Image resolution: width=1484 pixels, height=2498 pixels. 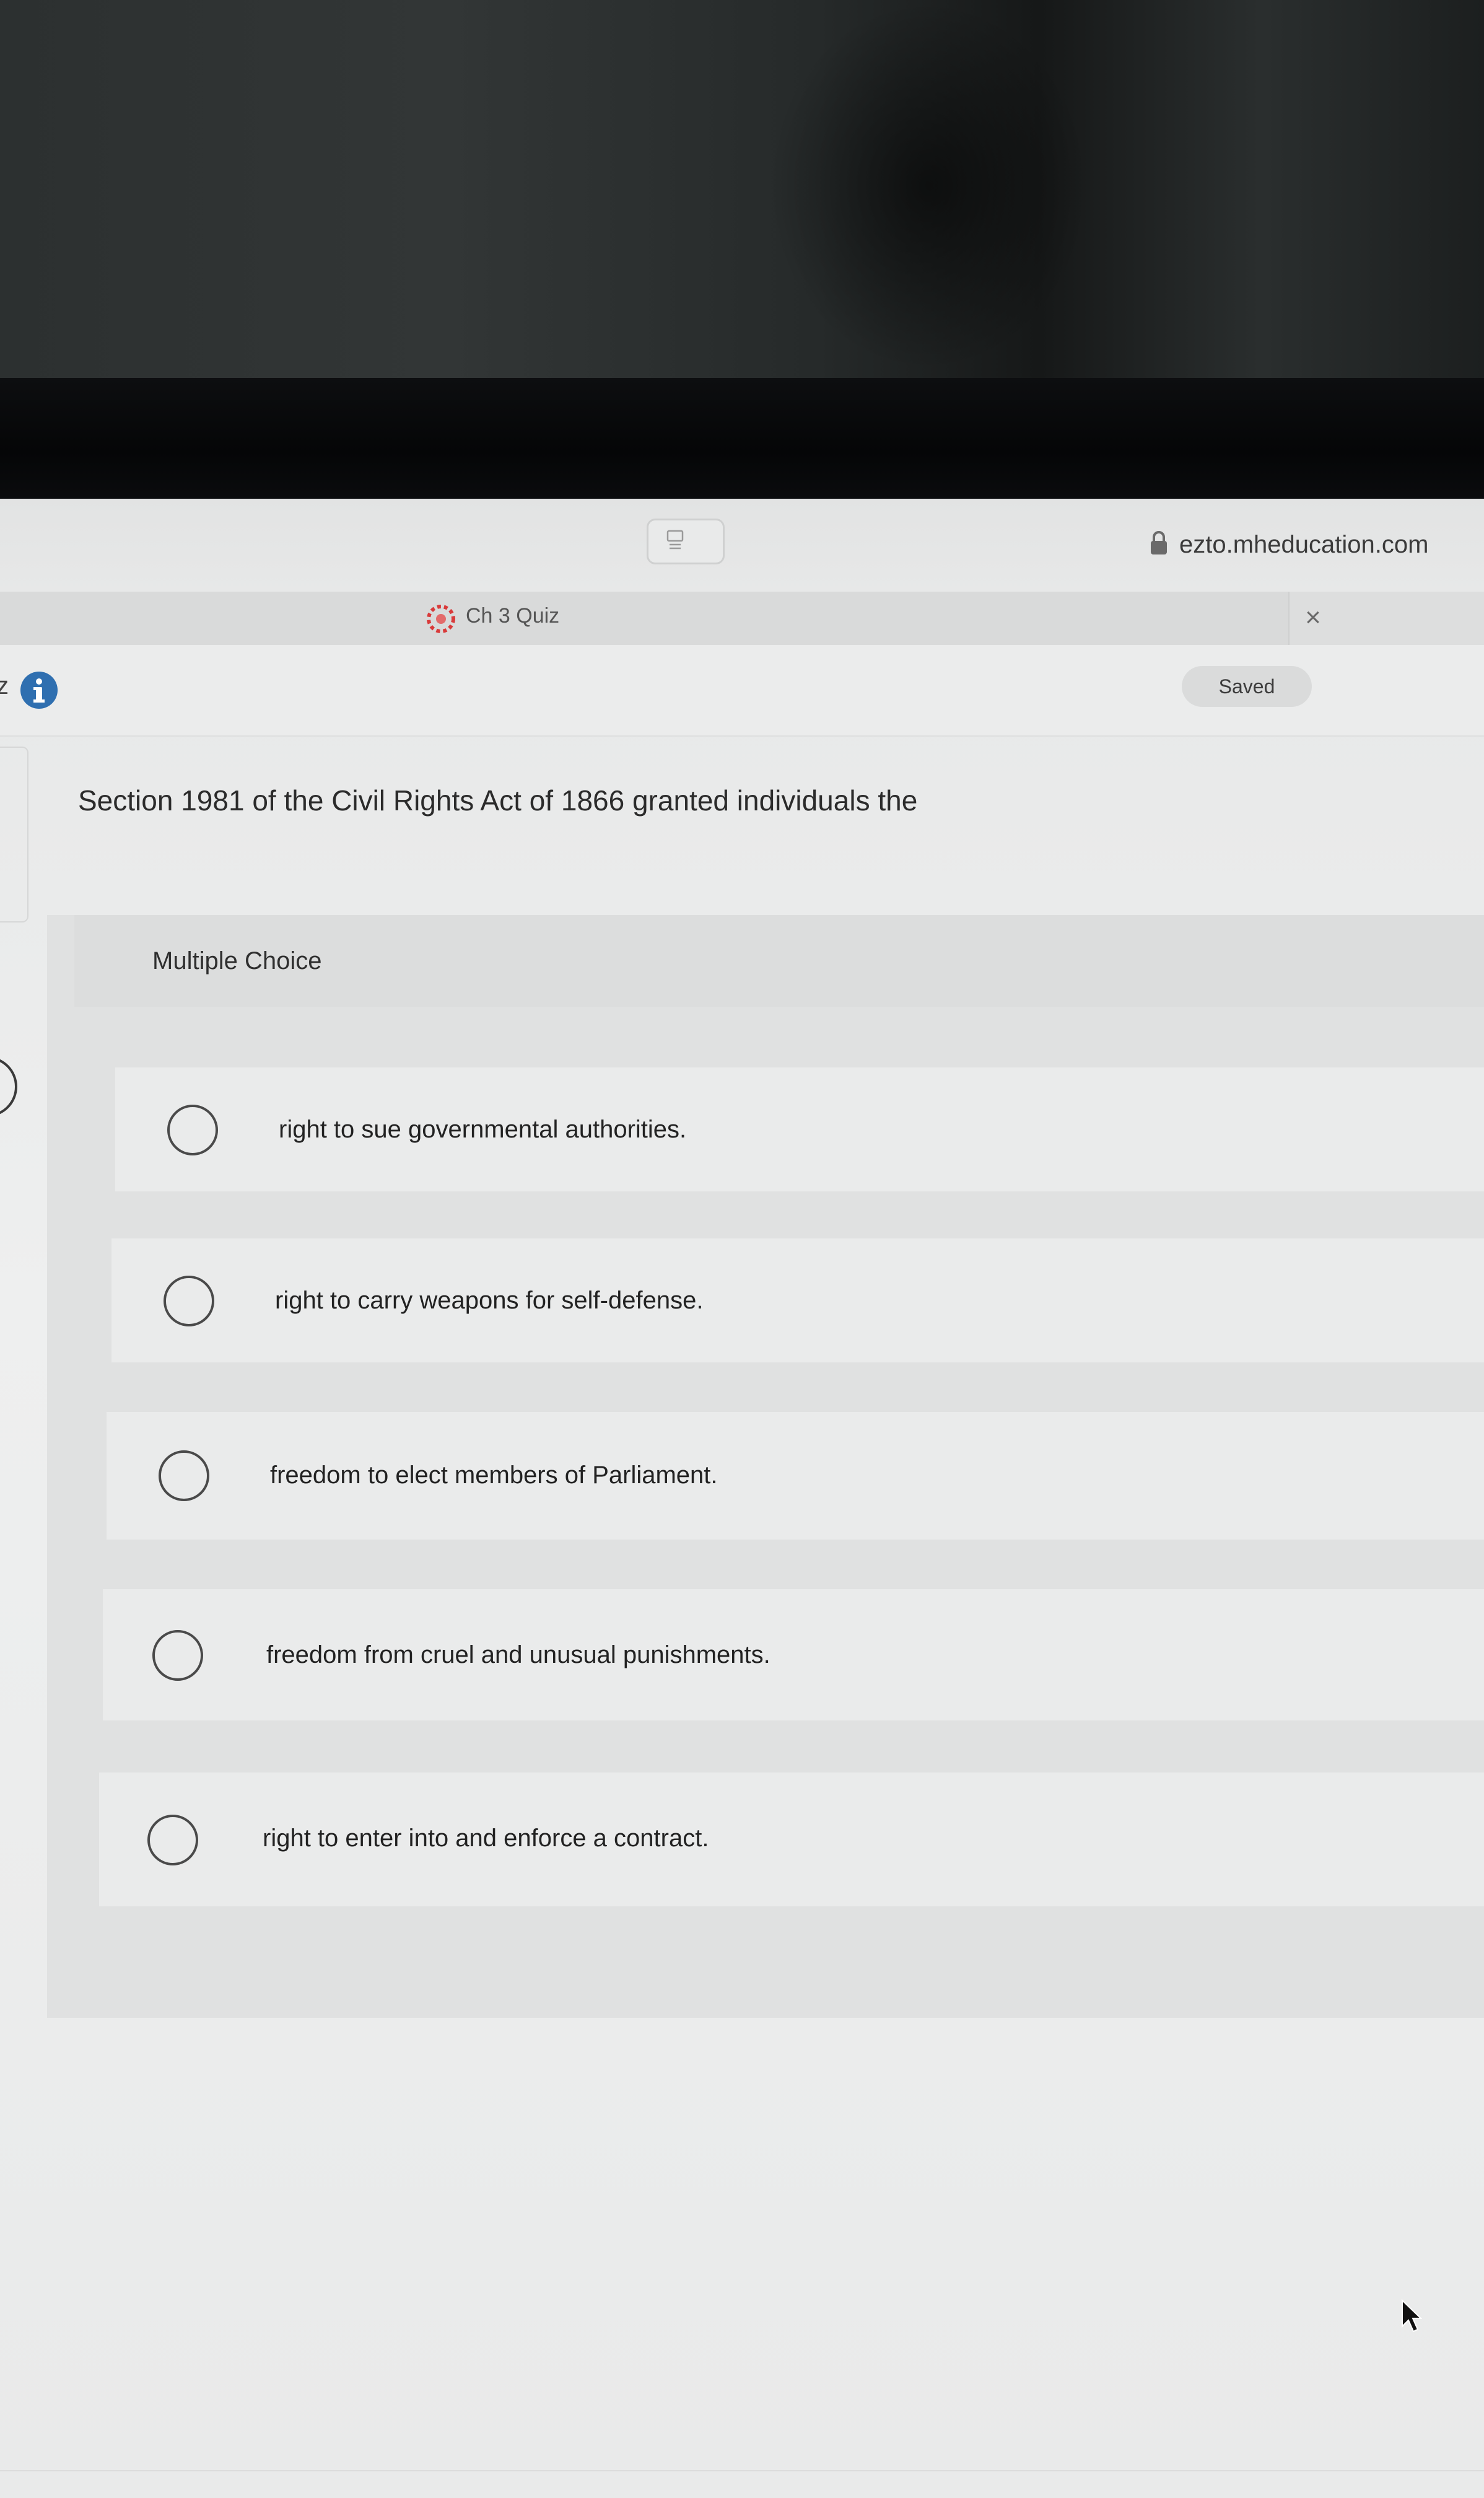 I want to click on choice-option-3: freedom to elect members of Parliament., so click(x=795, y=1476).